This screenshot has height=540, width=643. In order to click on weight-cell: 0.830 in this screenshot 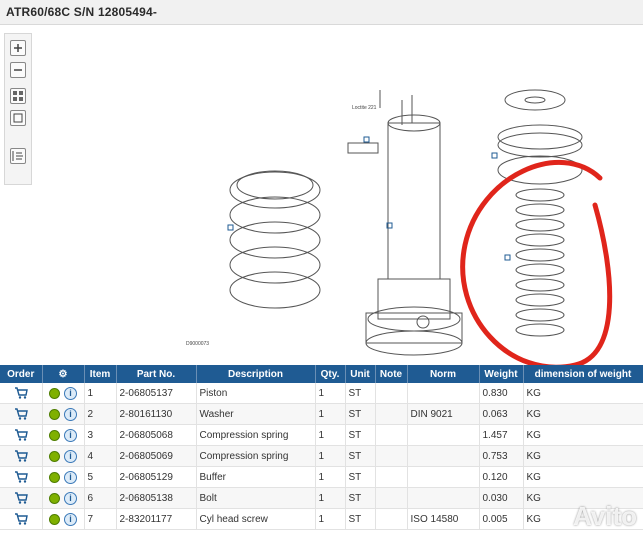, I will do `click(501, 393)`.